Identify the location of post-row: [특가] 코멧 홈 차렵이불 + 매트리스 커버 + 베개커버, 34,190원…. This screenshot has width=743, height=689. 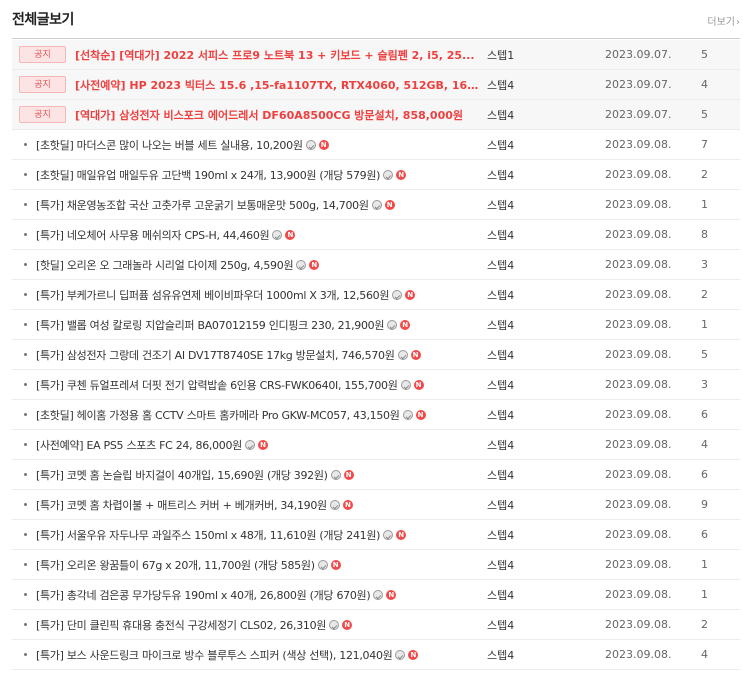
(376, 505).